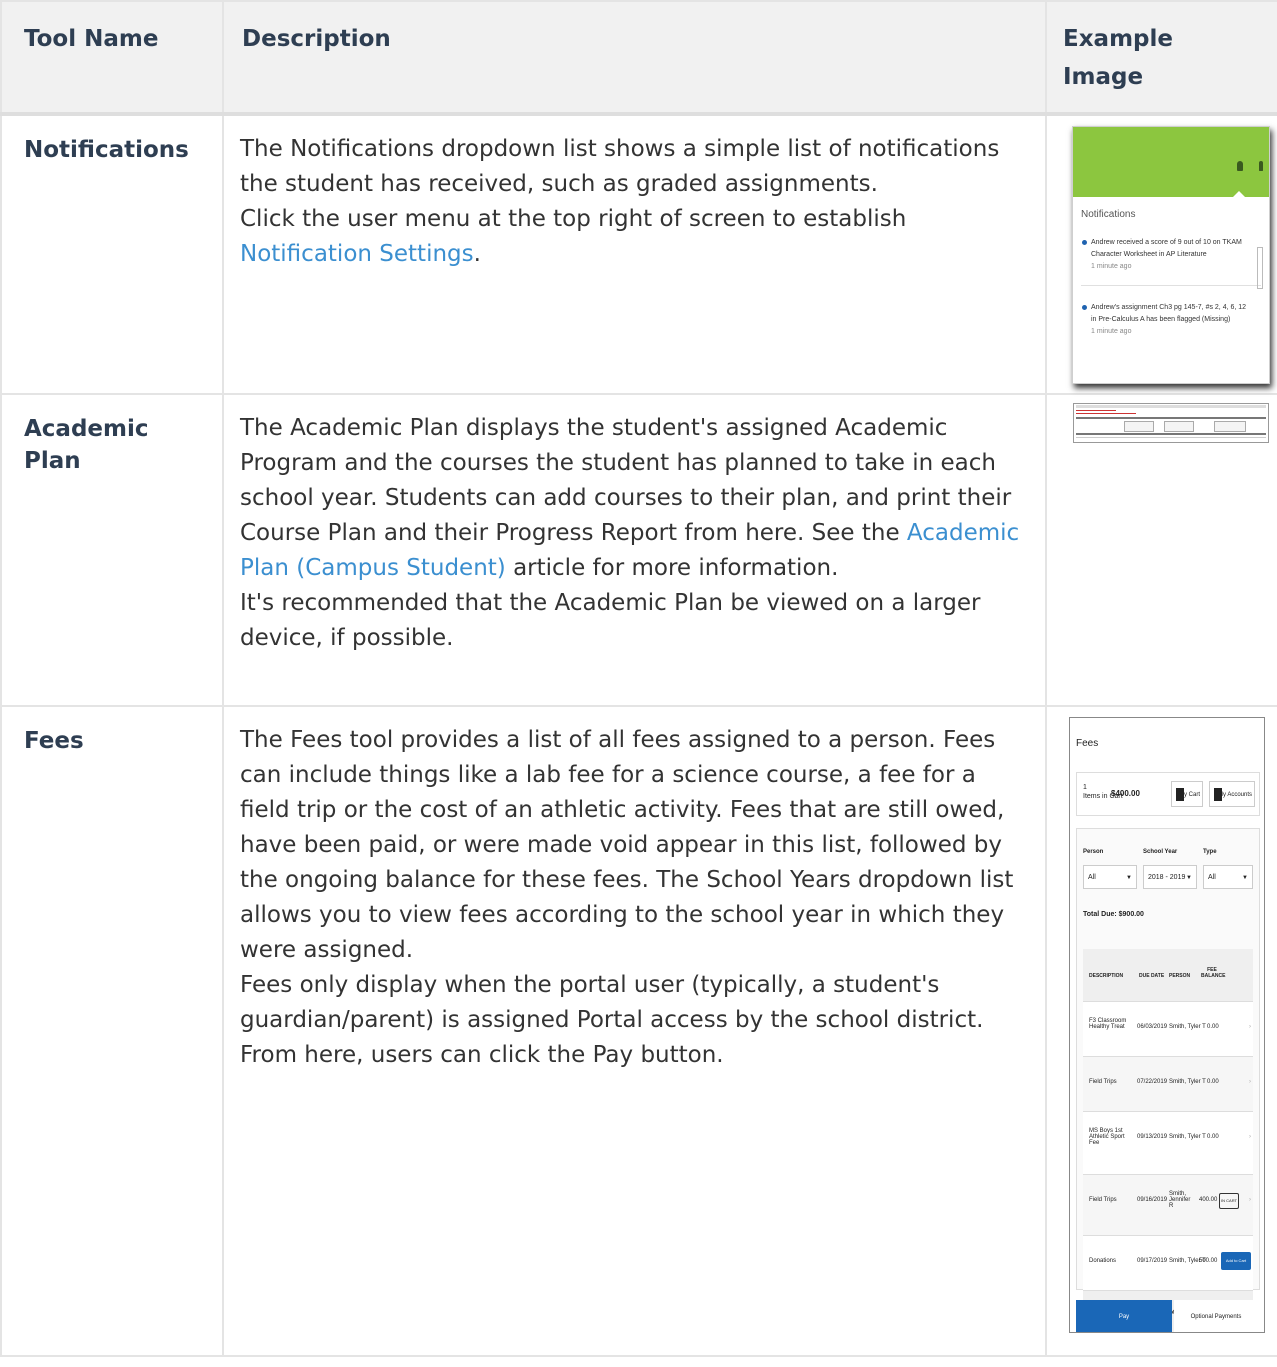 The height and width of the screenshot is (1367, 1277). I want to click on bell-icon, so click(1240, 166).